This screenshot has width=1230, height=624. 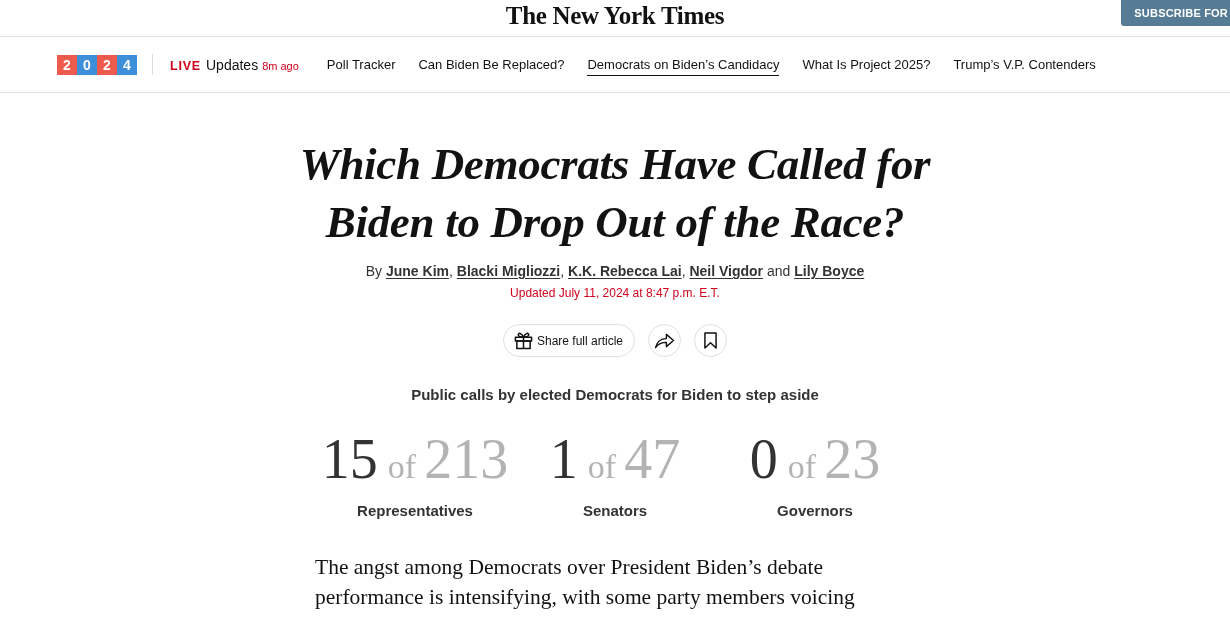 I want to click on byline: By June Kim, Blacki Migliozzi, K.K. Rebecca Lai, Neil Vigdor and Lily Boyce, so click(x=615, y=271).